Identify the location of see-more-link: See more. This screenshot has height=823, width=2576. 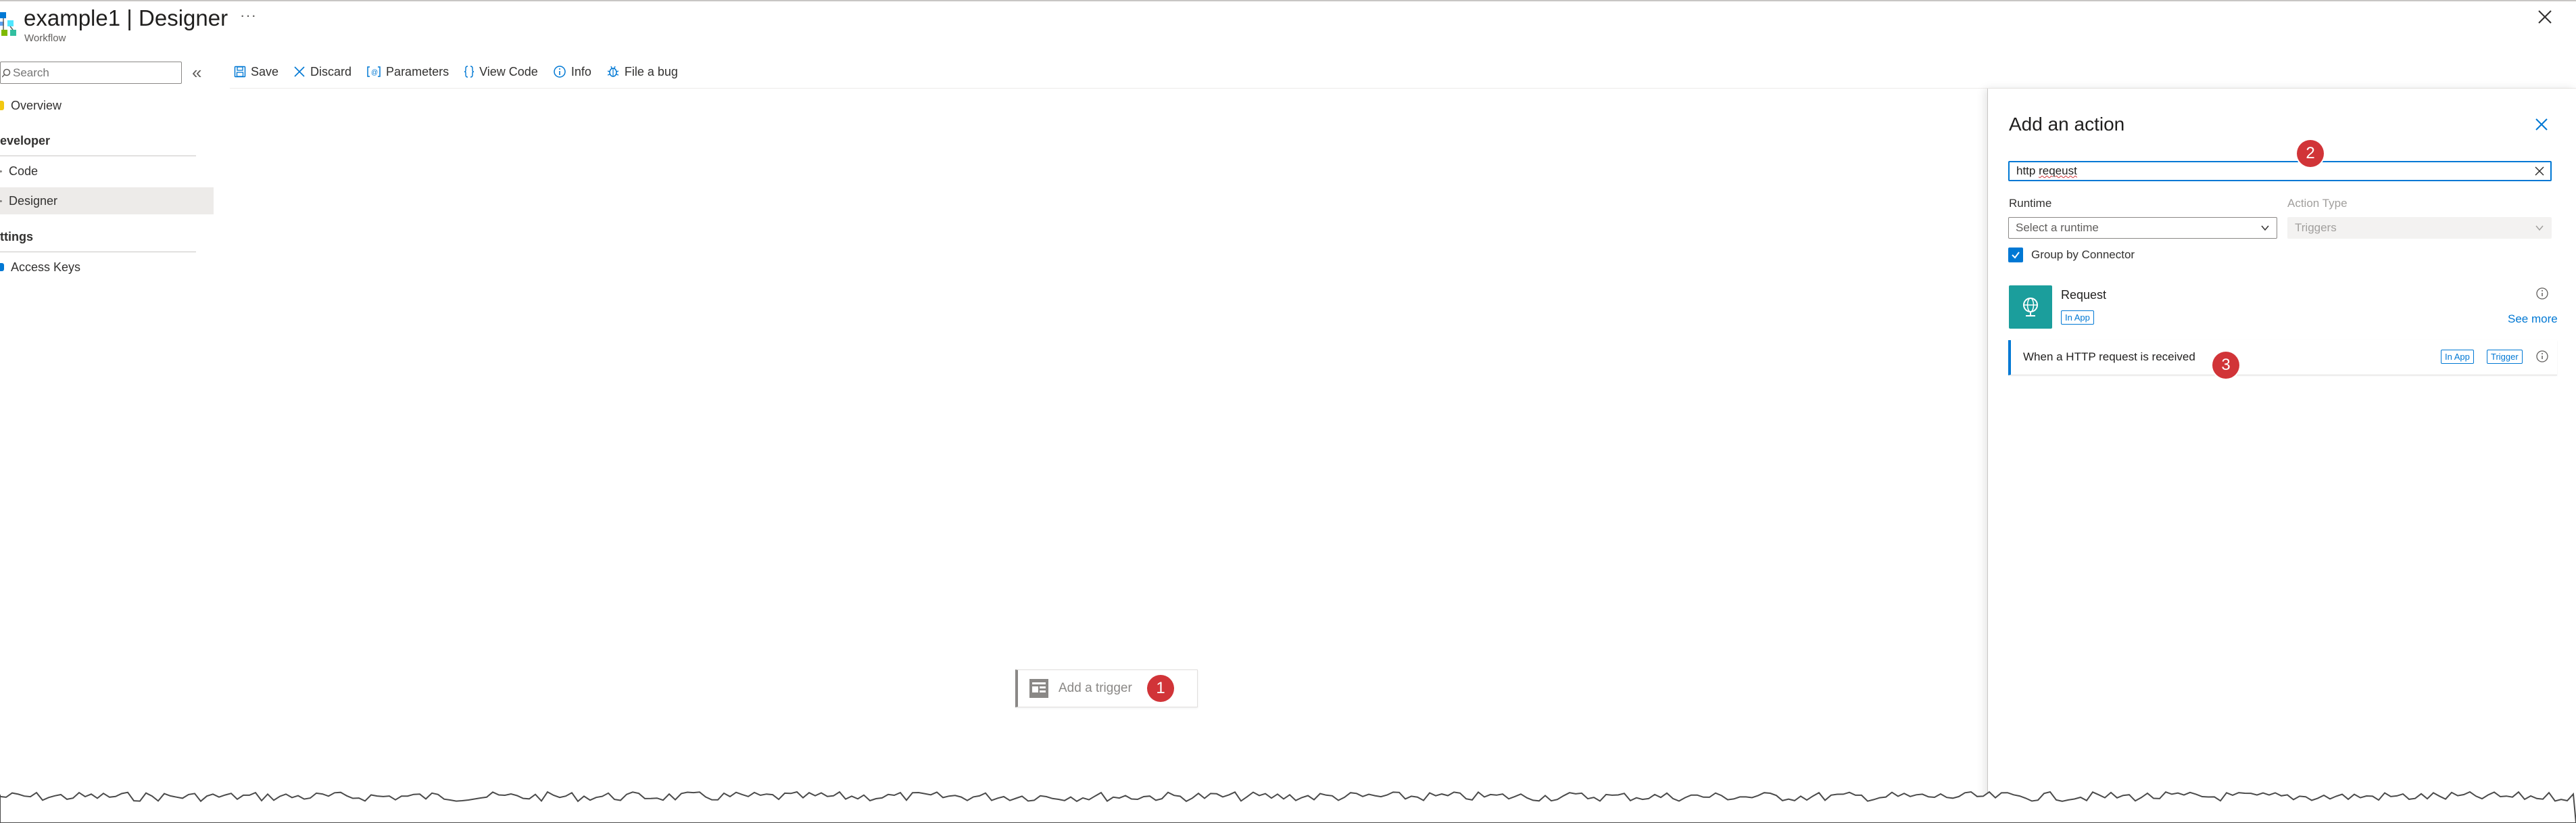
(2533, 319).